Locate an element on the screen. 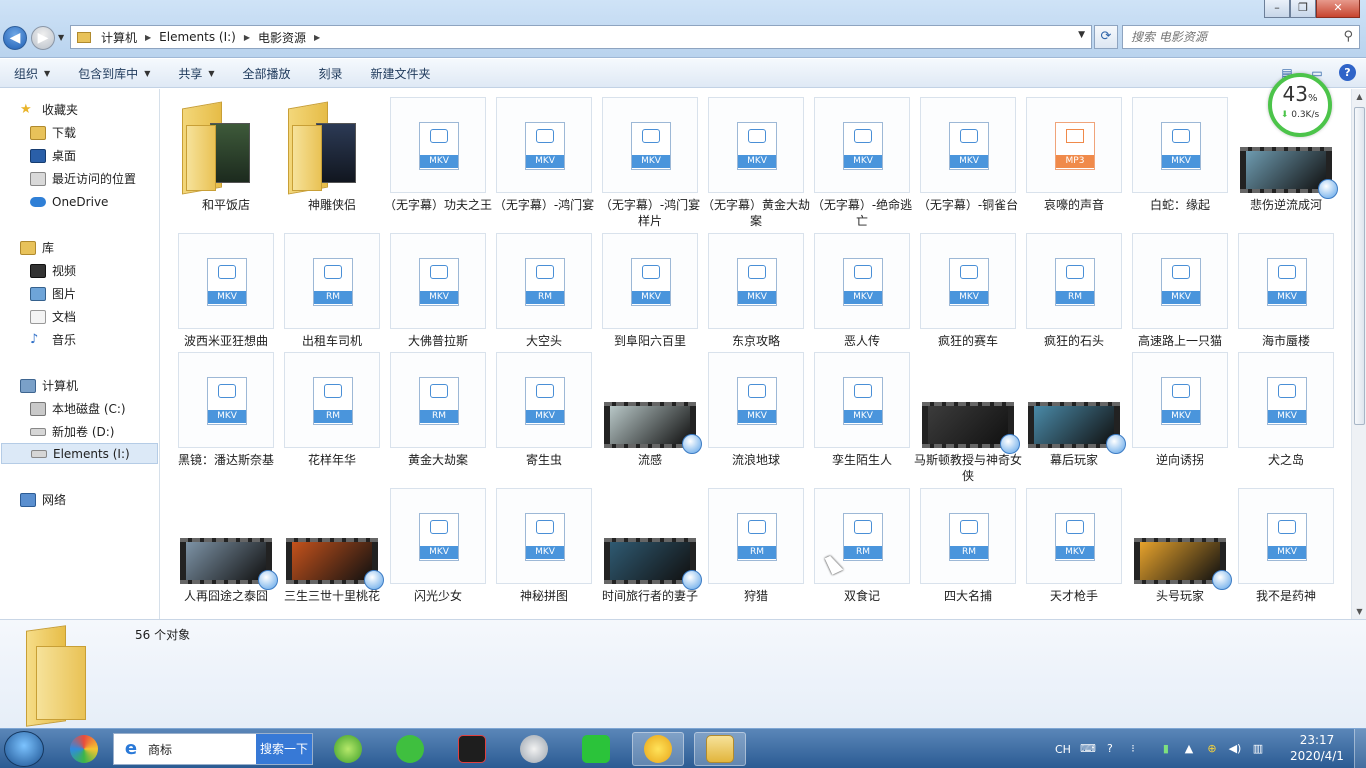  taskbar-app-wechat is located at coordinates (410, 749).